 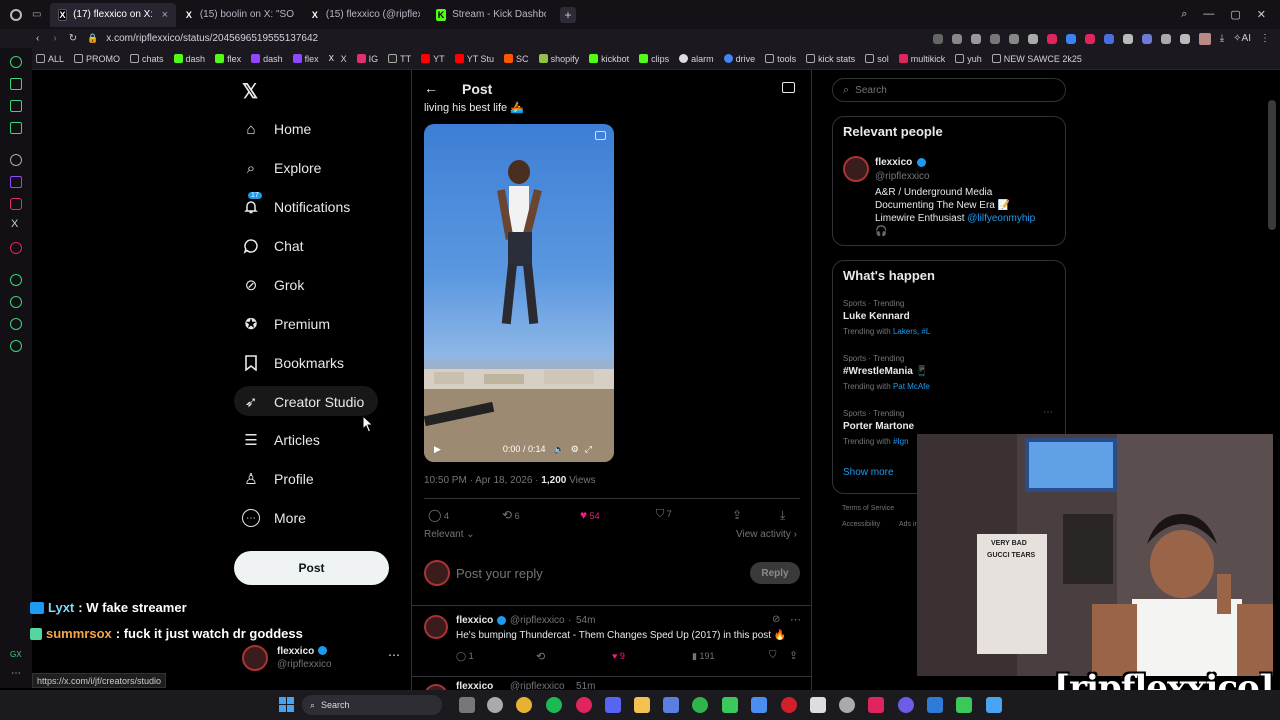 I want to click on trend-with-link: Lakers, #L, so click(x=911, y=331).